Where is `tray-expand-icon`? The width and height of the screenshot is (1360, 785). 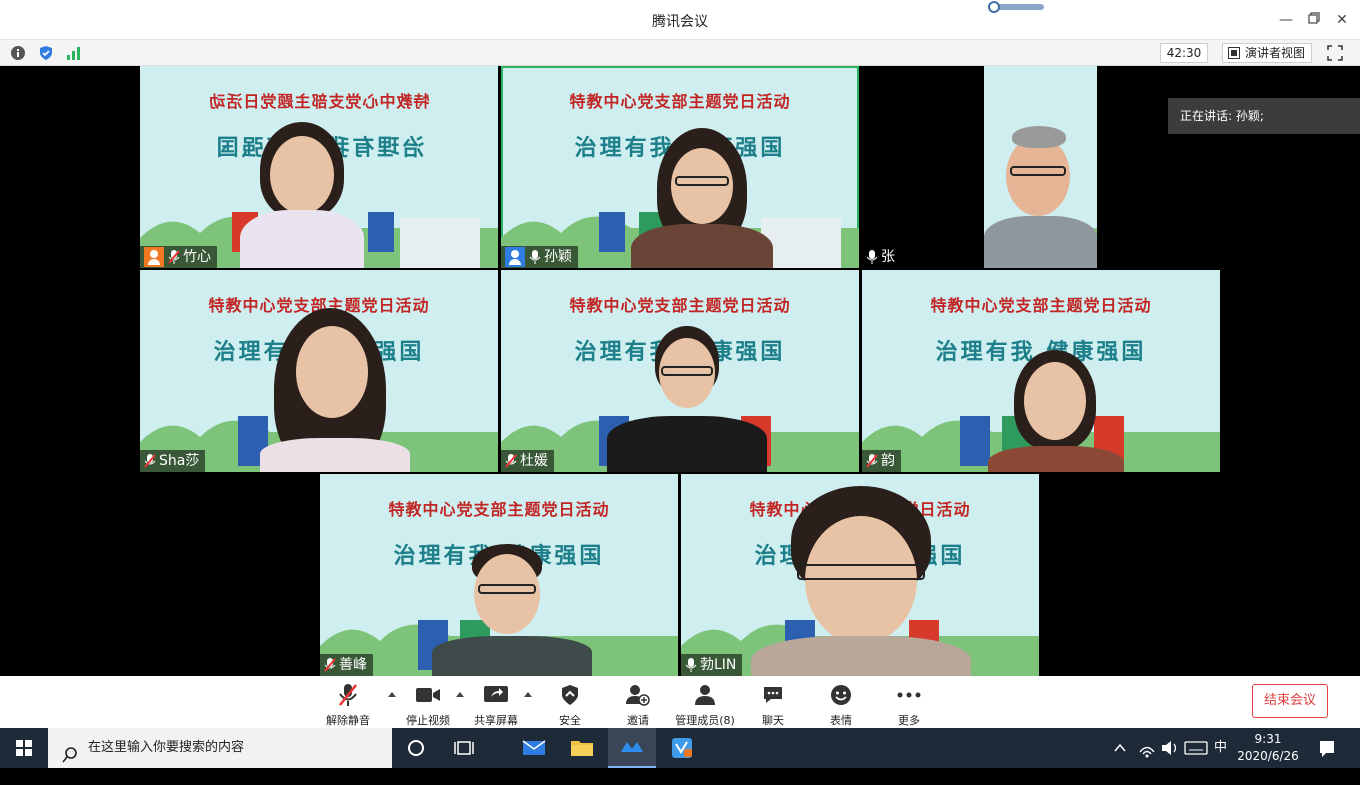 tray-expand-icon is located at coordinates (1120, 748).